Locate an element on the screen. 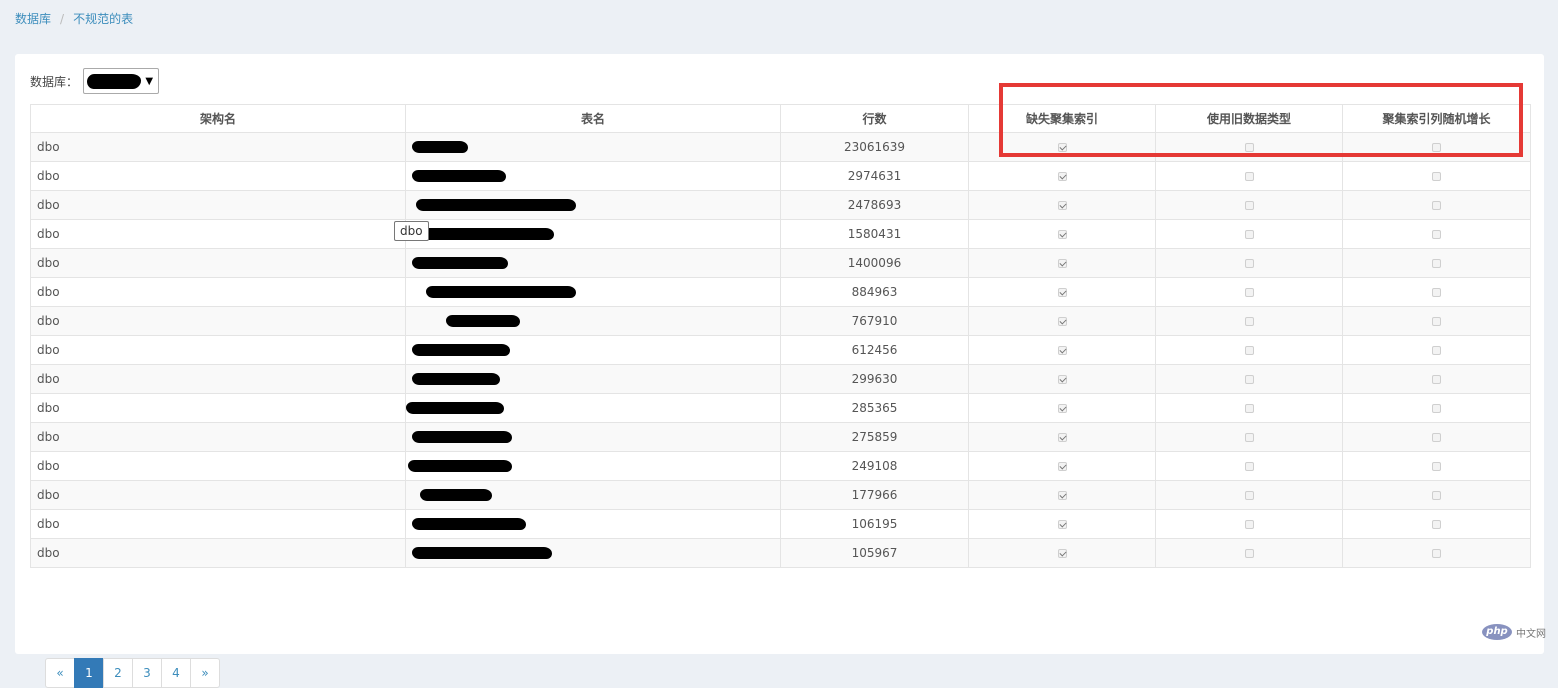 The height and width of the screenshot is (688, 1558). database-filter: 数据库： ▼ is located at coordinates (95, 81).